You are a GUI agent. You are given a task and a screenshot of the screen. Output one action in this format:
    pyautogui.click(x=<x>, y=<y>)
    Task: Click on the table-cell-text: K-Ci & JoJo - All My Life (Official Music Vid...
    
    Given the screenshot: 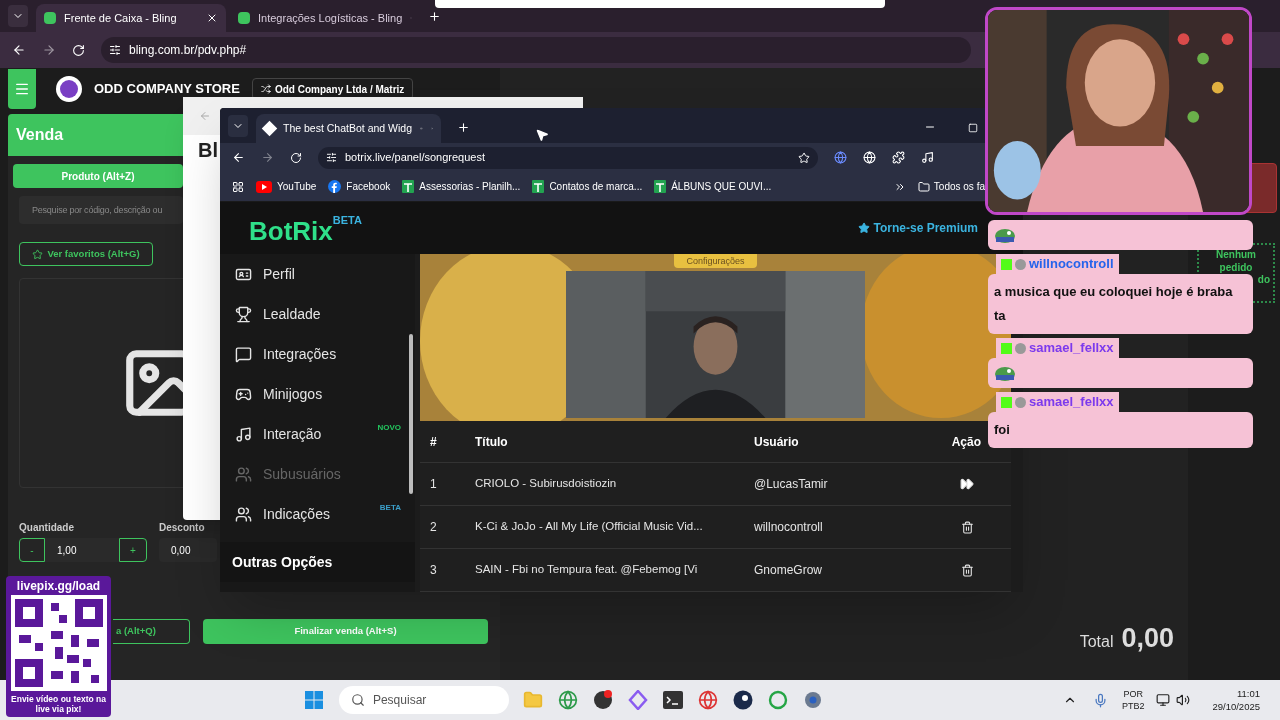 What is the action you would take?
    pyautogui.click(x=589, y=527)
    